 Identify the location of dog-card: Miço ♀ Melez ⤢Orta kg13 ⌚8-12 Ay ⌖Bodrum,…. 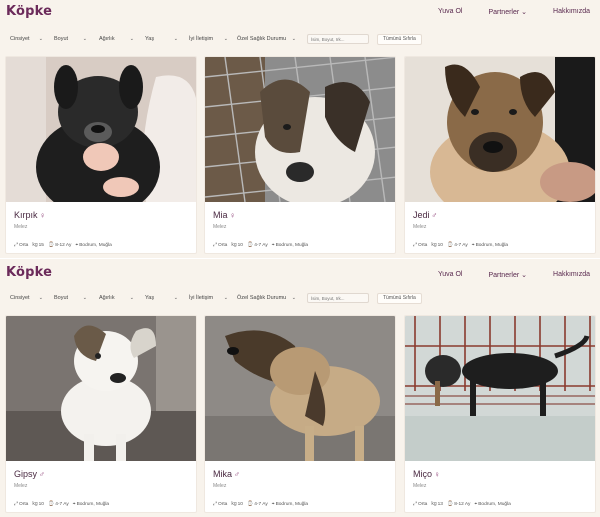
(500, 414).